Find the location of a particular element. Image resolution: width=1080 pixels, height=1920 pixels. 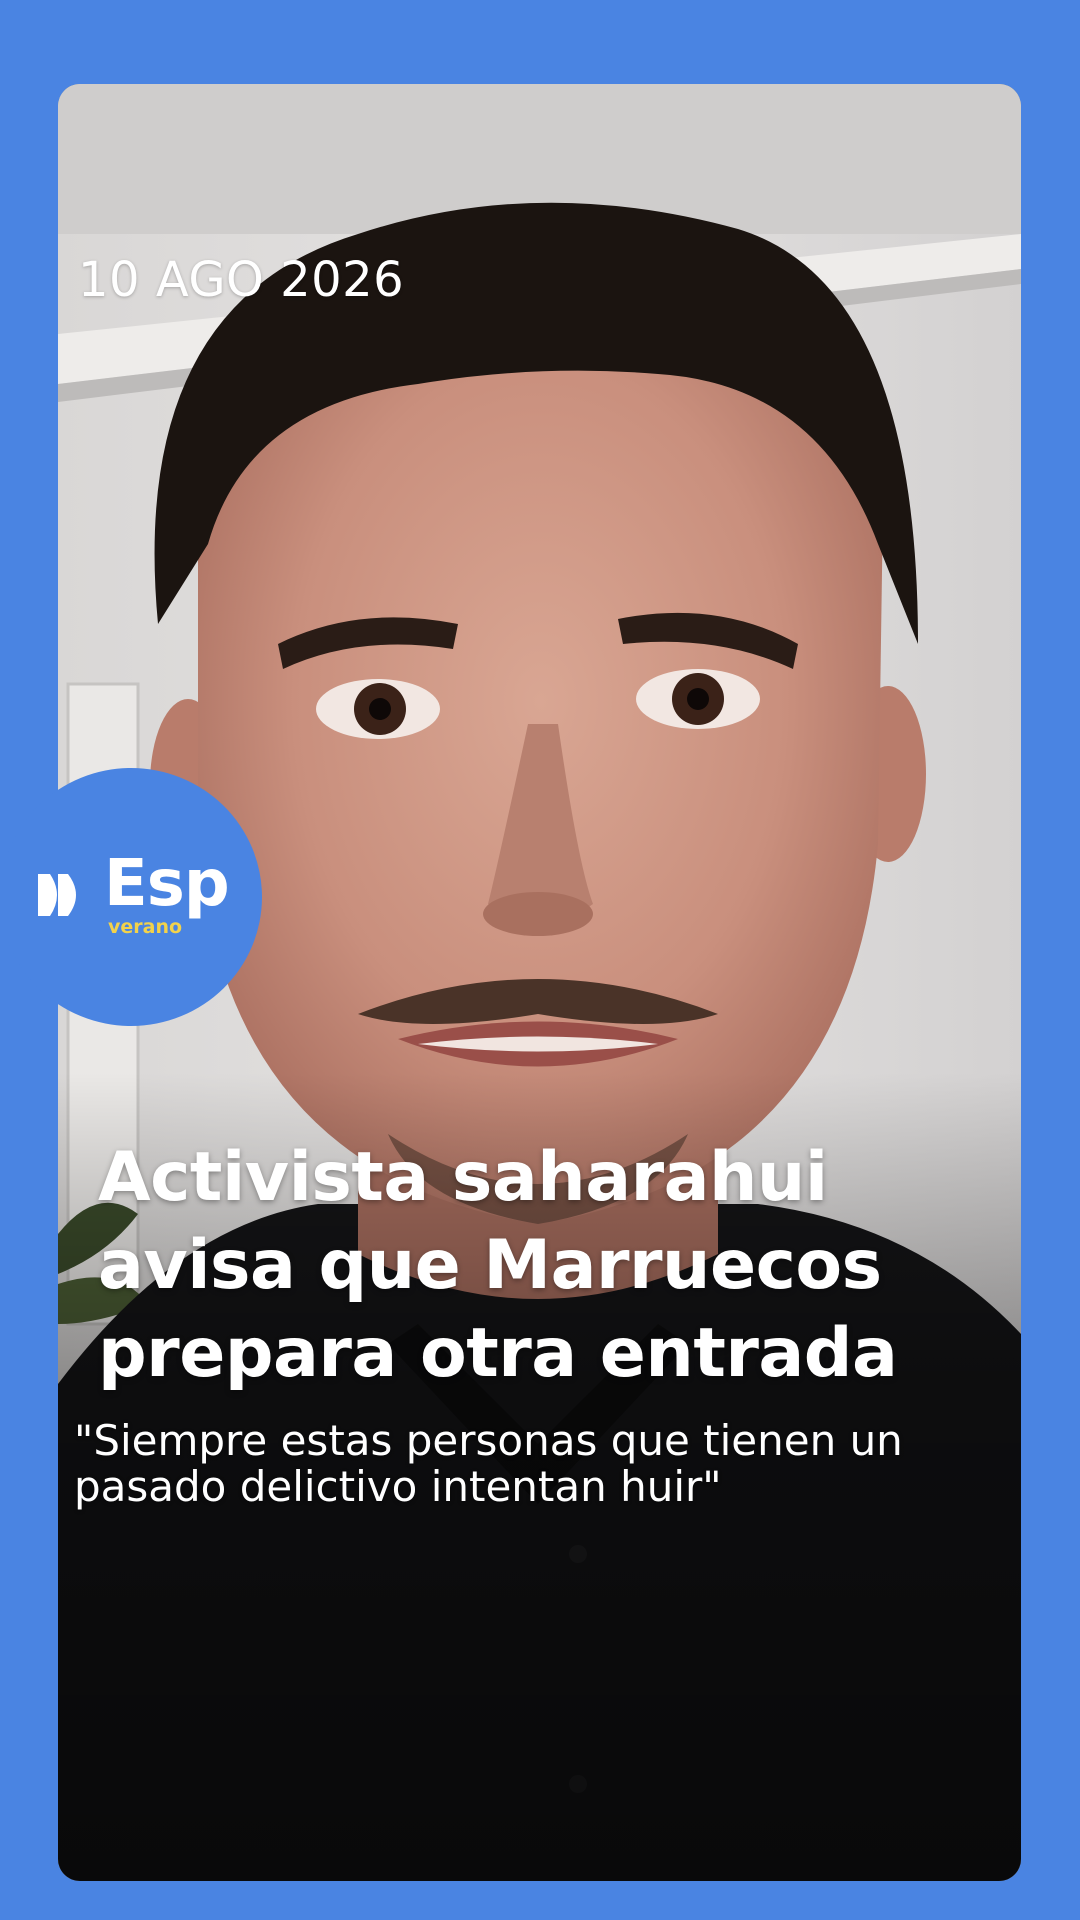

brand-logo: Esp verano is located at coordinates (131, 897).